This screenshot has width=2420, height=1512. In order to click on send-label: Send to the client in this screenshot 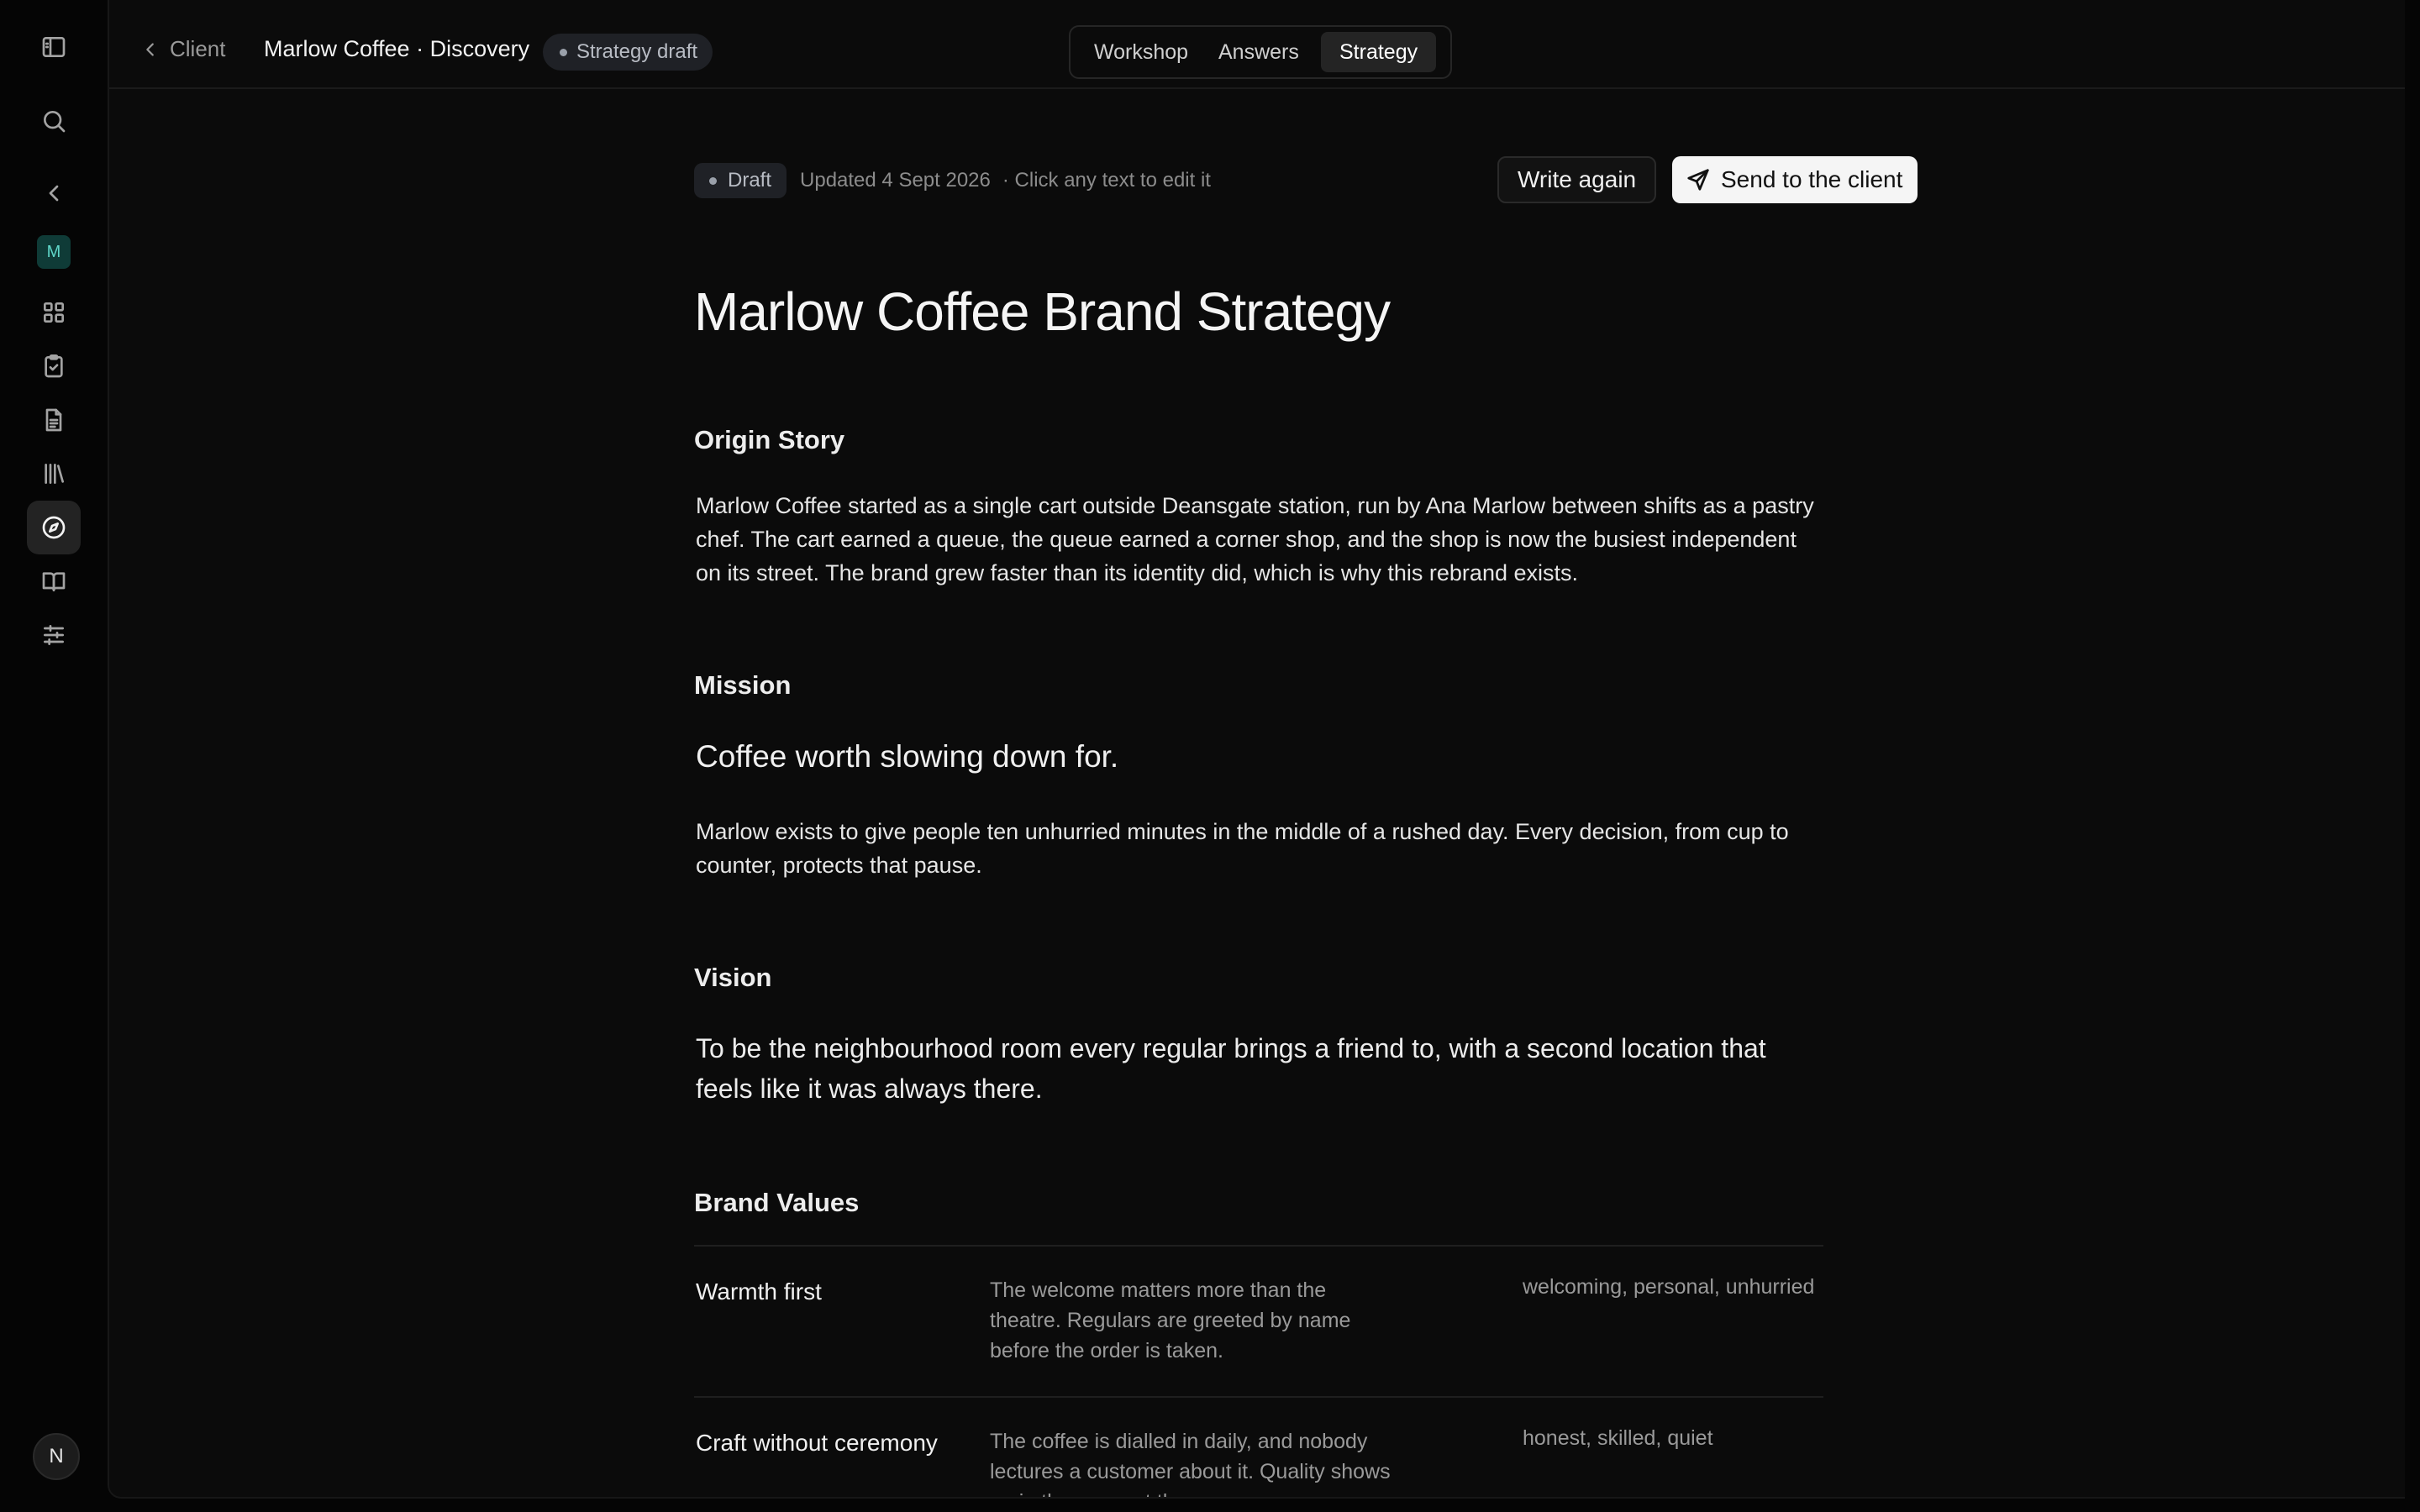, I will do `click(1812, 179)`.